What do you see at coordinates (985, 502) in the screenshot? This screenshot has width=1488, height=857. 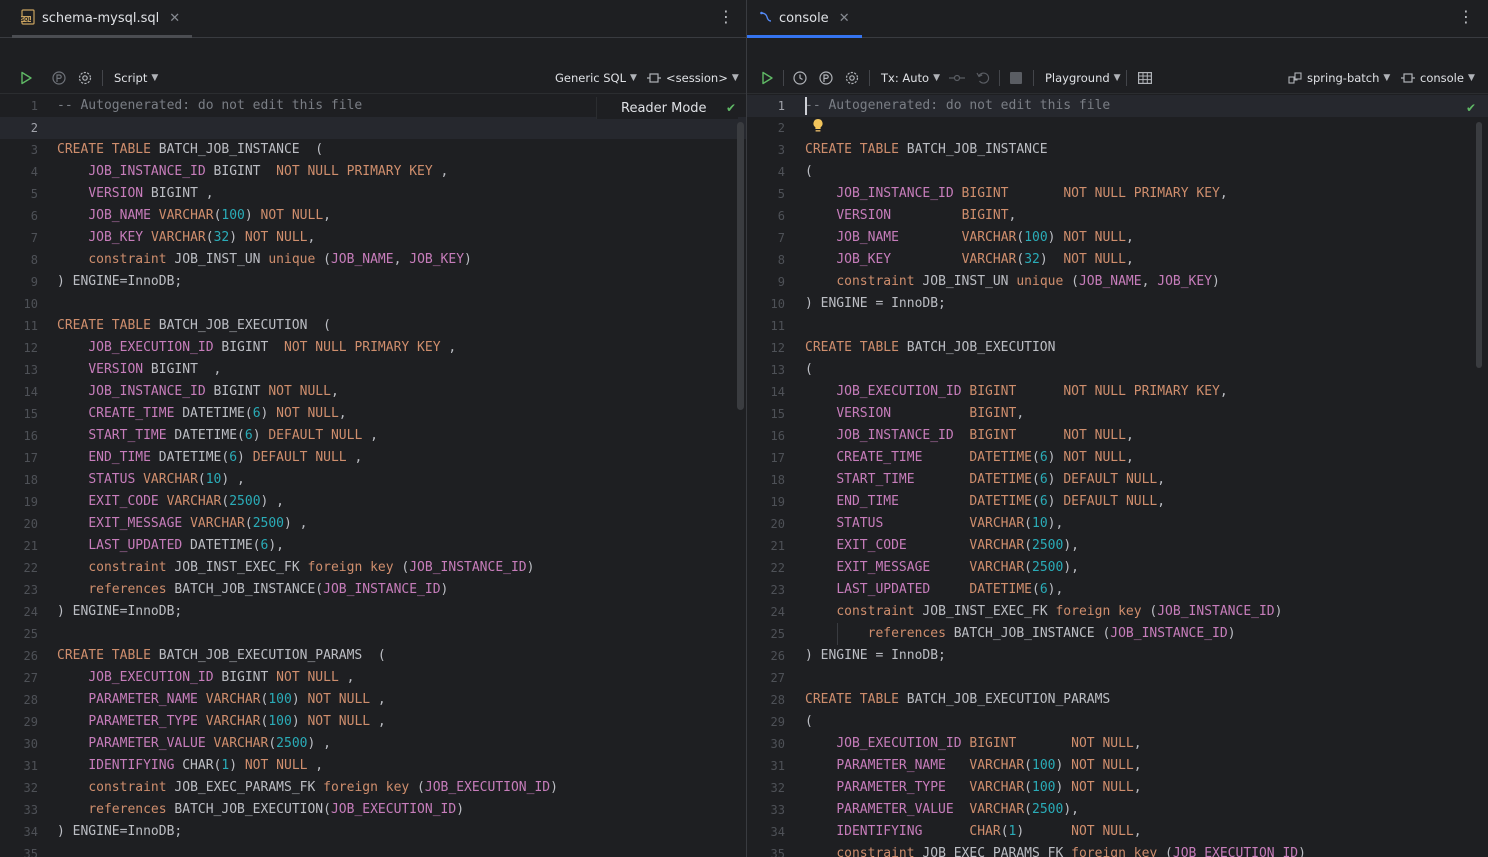 I see `code-line: END_TIME DATETIME(6) DEFAULT NULL,` at bounding box center [985, 502].